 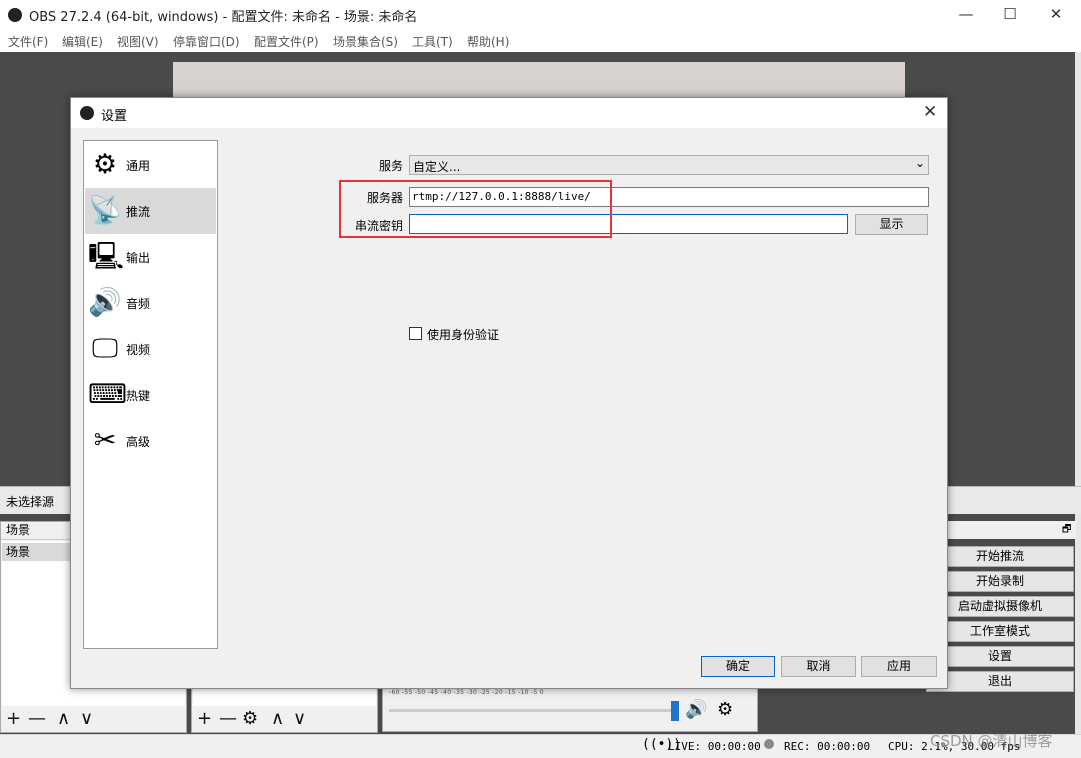 What do you see at coordinates (277, 718) in the screenshot?
I see `source-up-button: ∧` at bounding box center [277, 718].